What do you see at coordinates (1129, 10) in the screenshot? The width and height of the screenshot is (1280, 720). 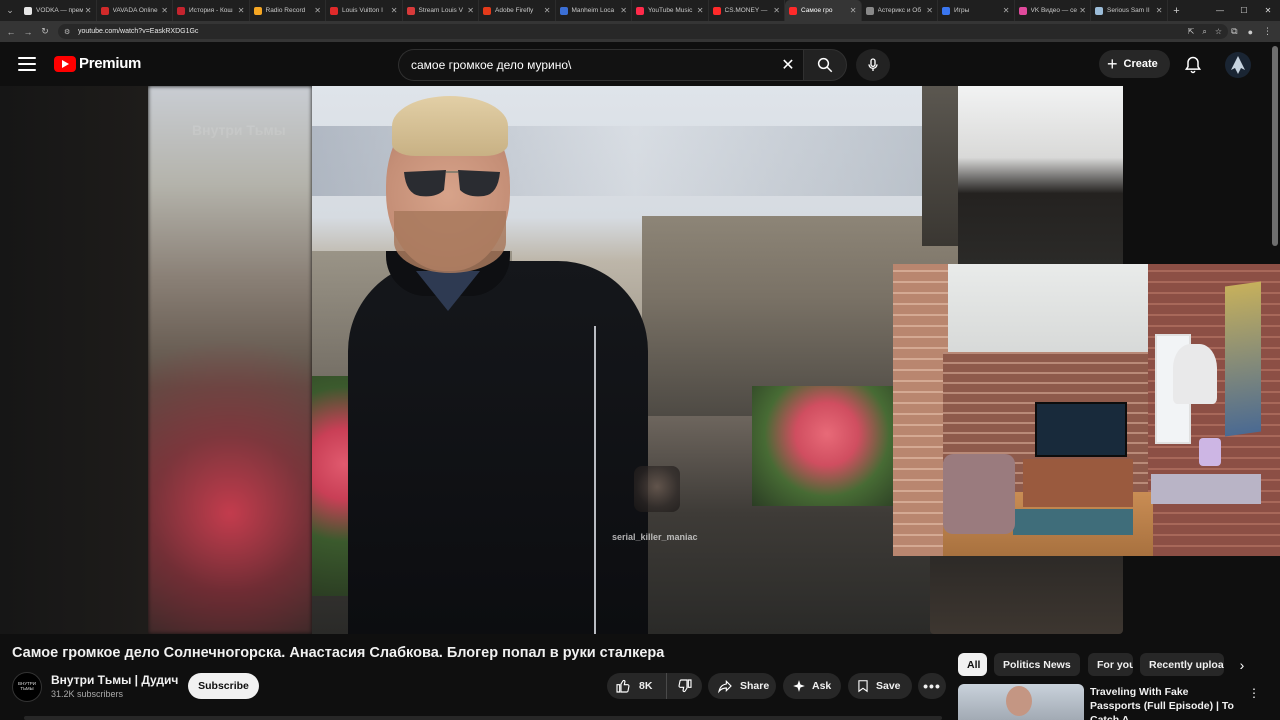 I see `browser-tab: Serious Sam II ✕` at bounding box center [1129, 10].